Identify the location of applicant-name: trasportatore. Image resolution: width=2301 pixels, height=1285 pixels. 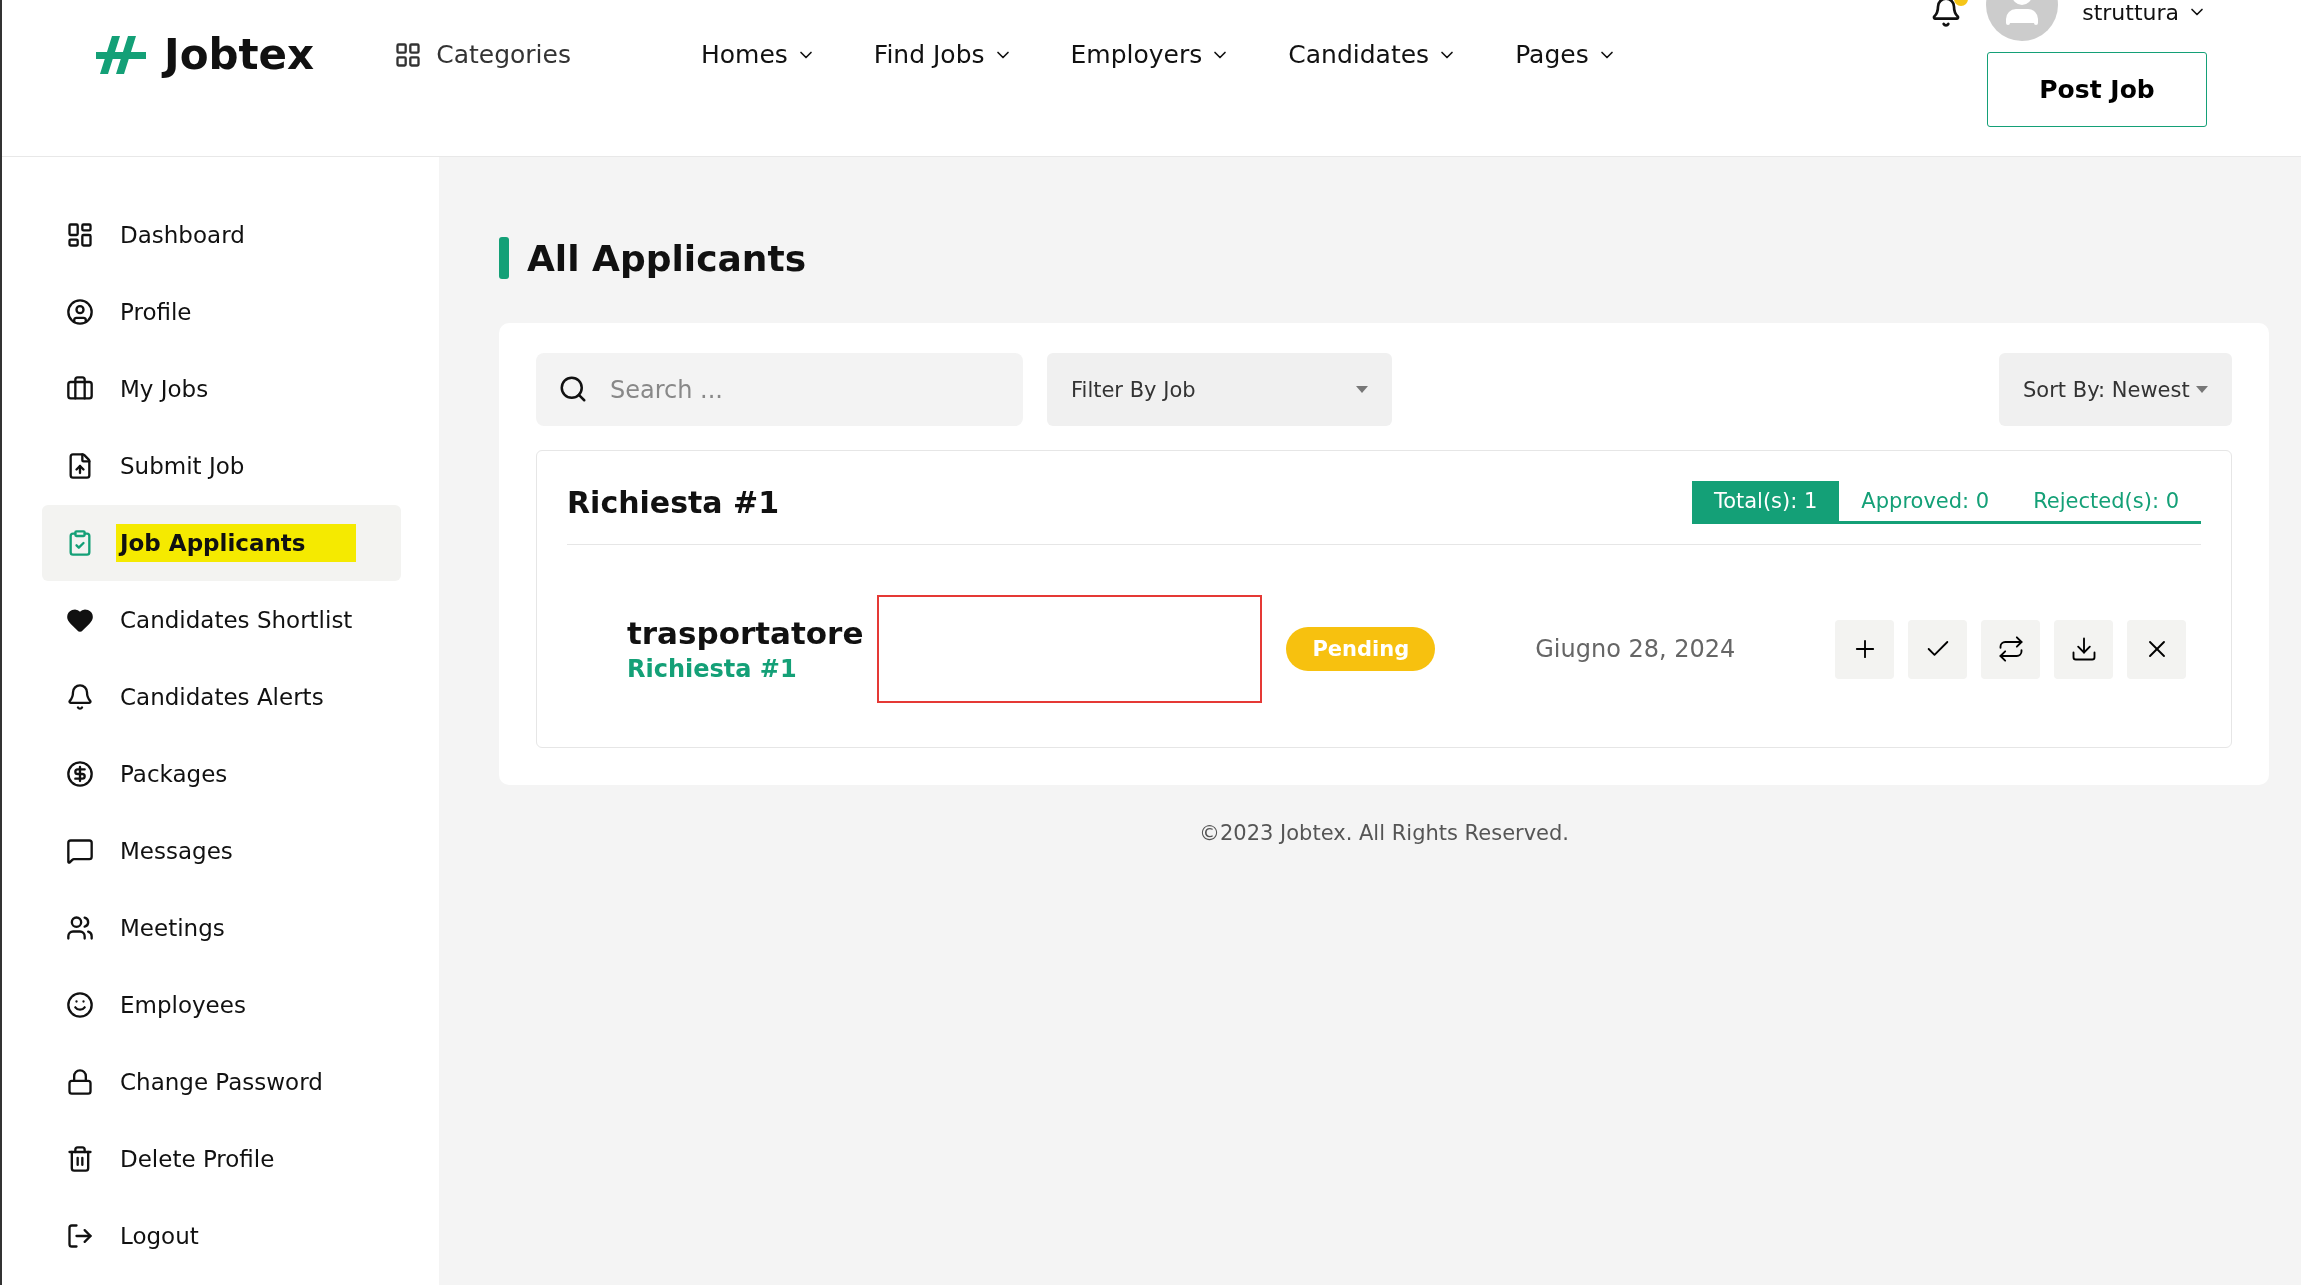
(745, 633).